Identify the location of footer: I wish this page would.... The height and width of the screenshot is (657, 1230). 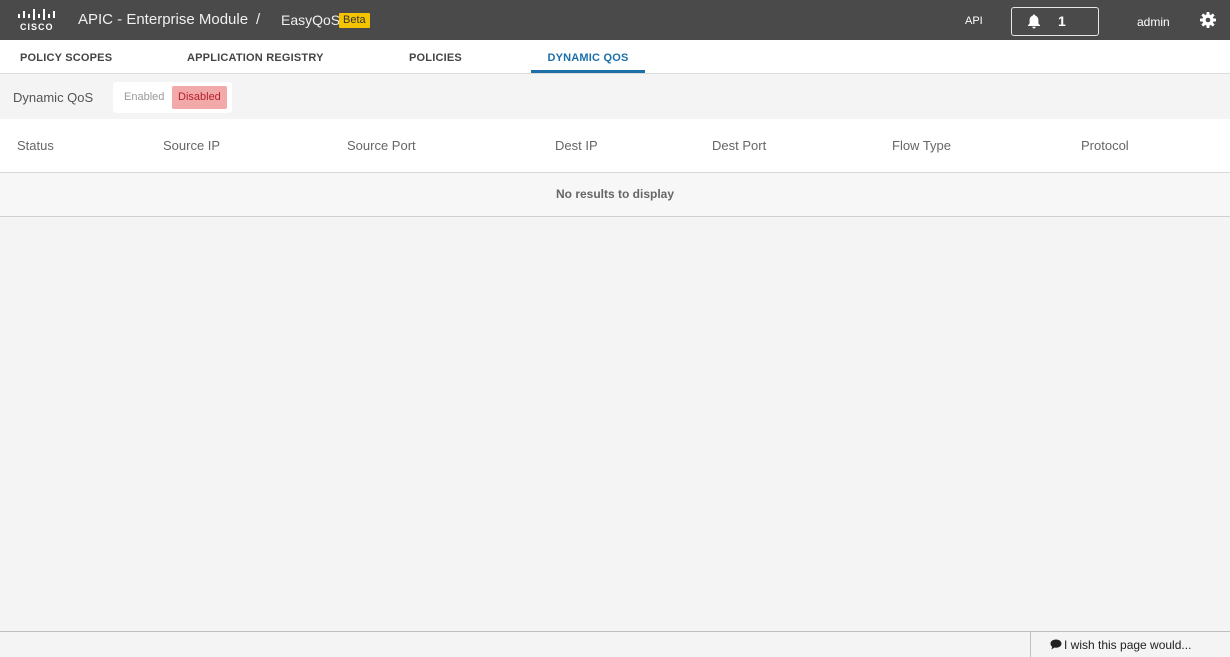
(615, 644).